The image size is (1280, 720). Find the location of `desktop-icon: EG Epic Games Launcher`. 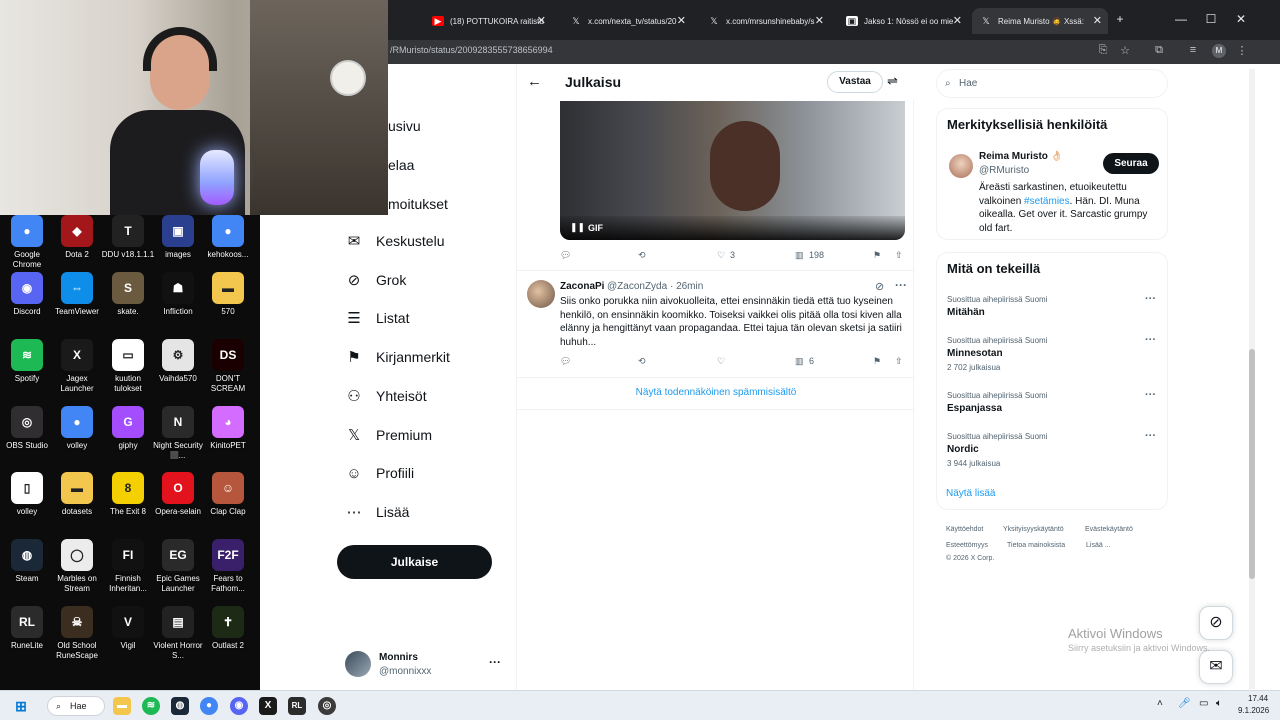

desktop-icon: EG Epic Games Launcher is located at coordinates (178, 566).